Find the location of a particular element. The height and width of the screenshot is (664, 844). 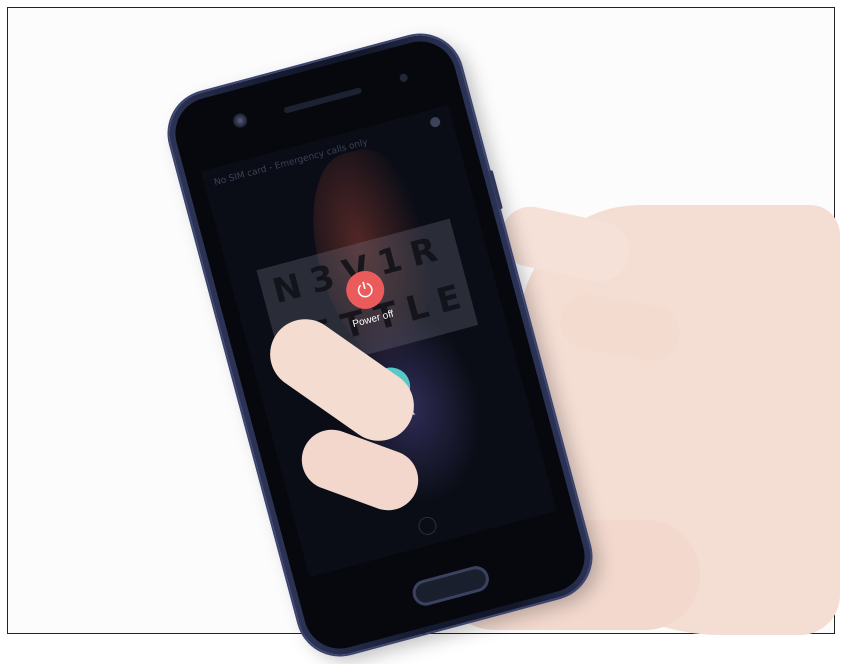

proximity-sensor is located at coordinates (403, 77).